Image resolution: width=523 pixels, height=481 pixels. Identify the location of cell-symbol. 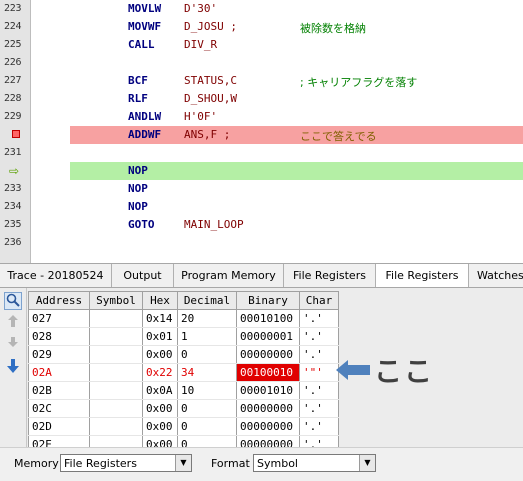
(116, 372).